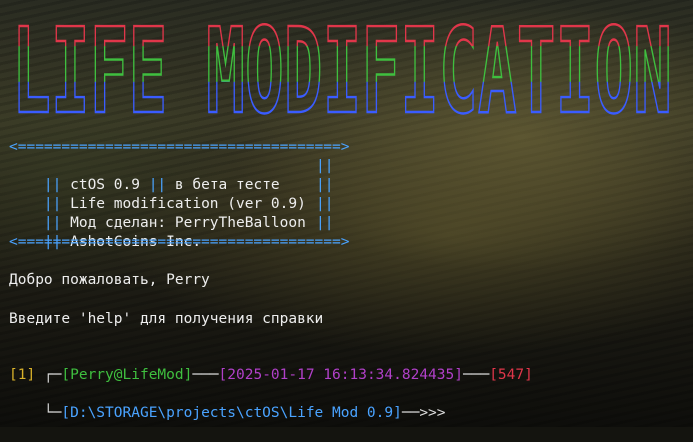  Describe the element at coordinates (52, 375) in the screenshot. I see `prompt-corner: ┌─` at that location.